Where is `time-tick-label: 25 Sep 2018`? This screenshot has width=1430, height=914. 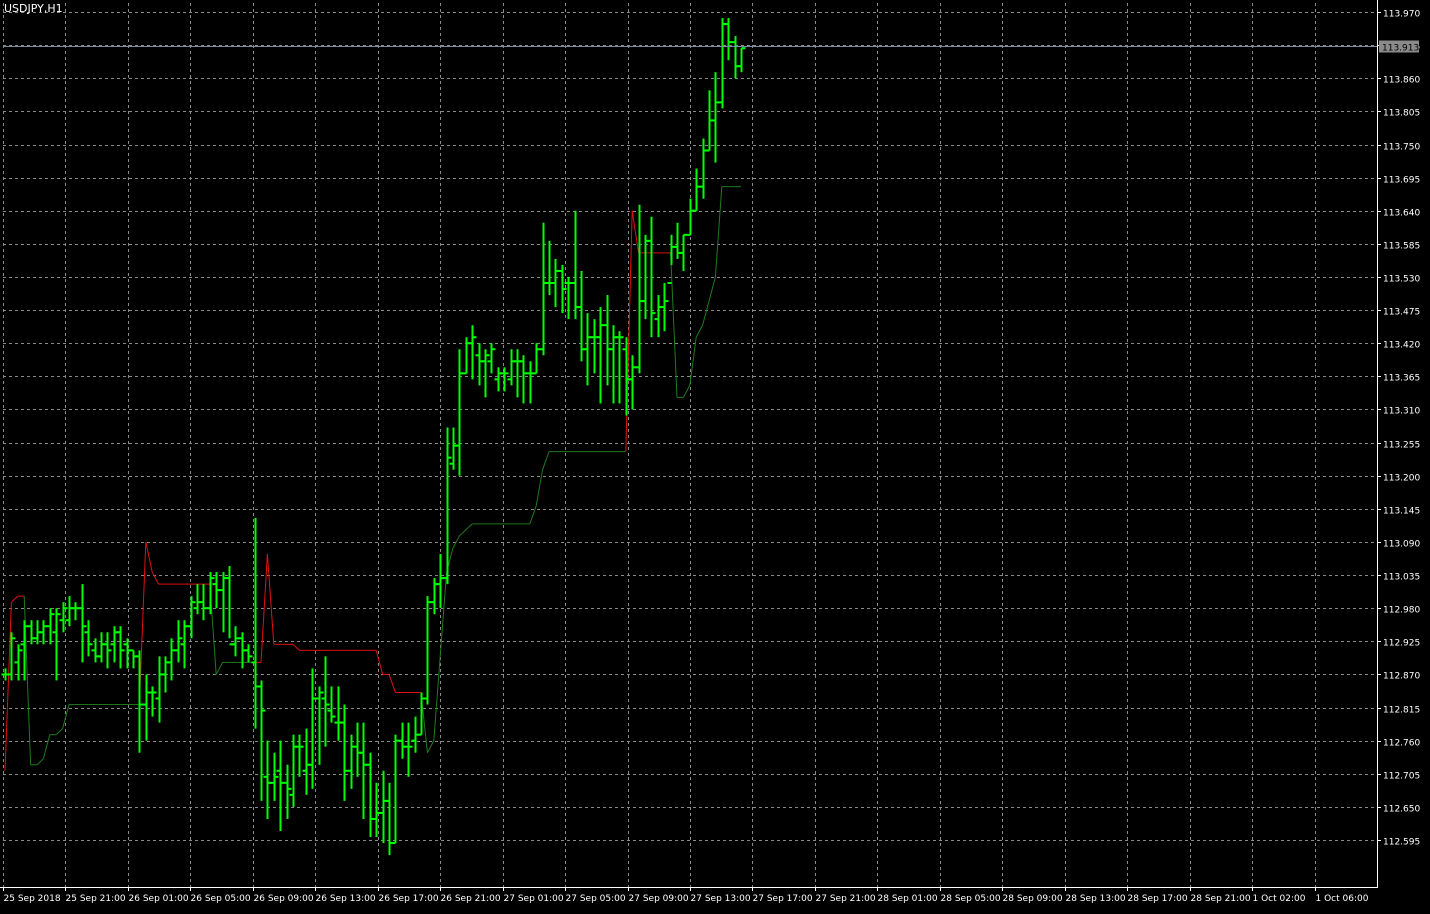
time-tick-label: 25 Sep 2018 is located at coordinates (32, 899).